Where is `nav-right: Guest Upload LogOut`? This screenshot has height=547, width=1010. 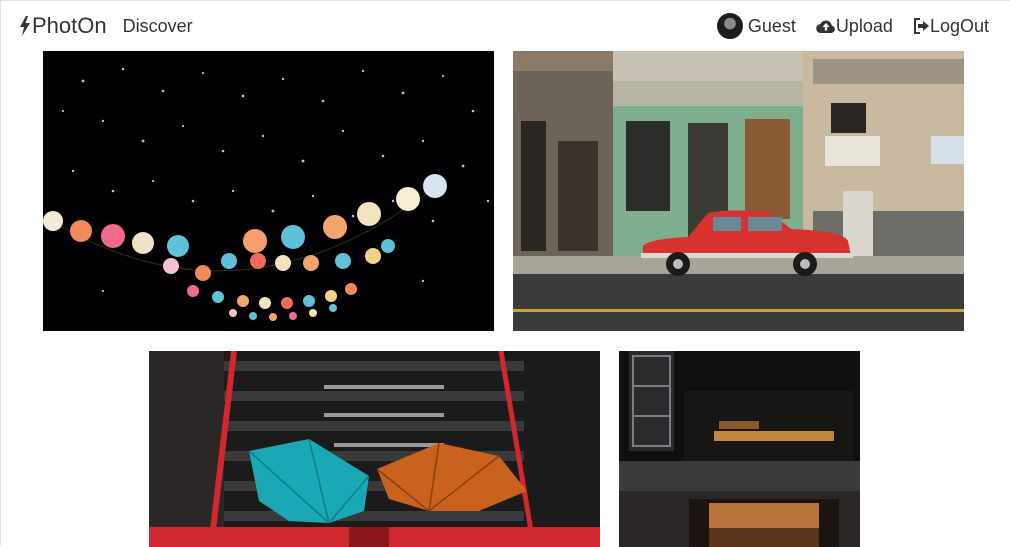
nav-right: Guest Upload LogOut is located at coordinates (843, 26).